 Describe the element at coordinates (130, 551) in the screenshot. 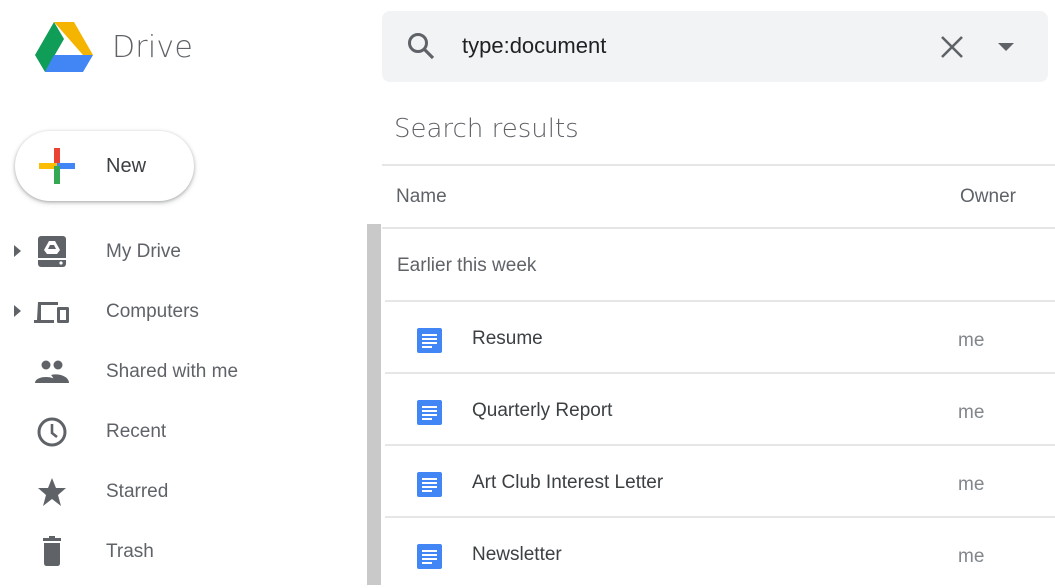

I see `sidebar-item-label: Trash` at that location.